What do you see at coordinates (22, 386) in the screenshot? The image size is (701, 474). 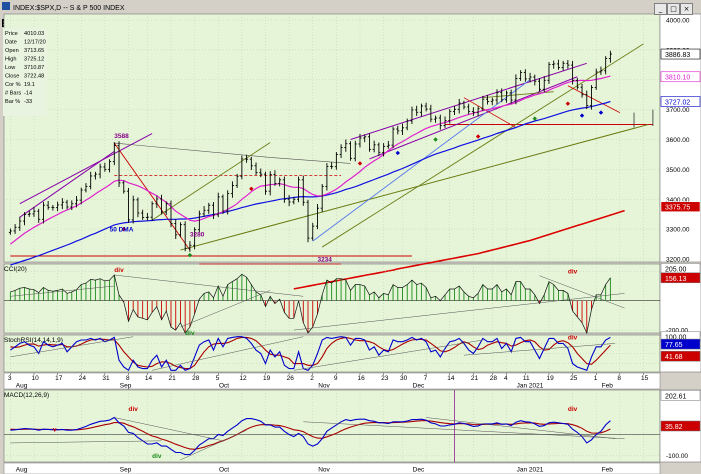 I see `x-month-label: Aug` at bounding box center [22, 386].